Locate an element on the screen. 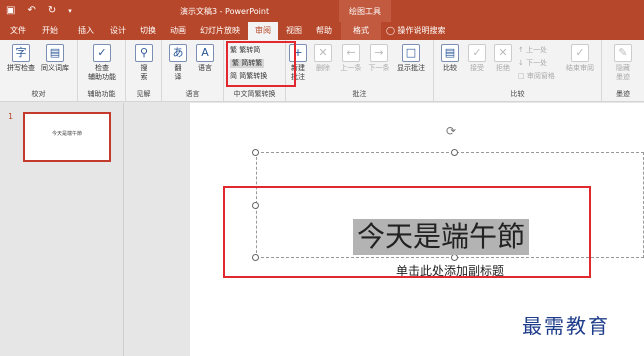  group-label-chinese: 中文简繁转换 is located at coordinates (254, 94).